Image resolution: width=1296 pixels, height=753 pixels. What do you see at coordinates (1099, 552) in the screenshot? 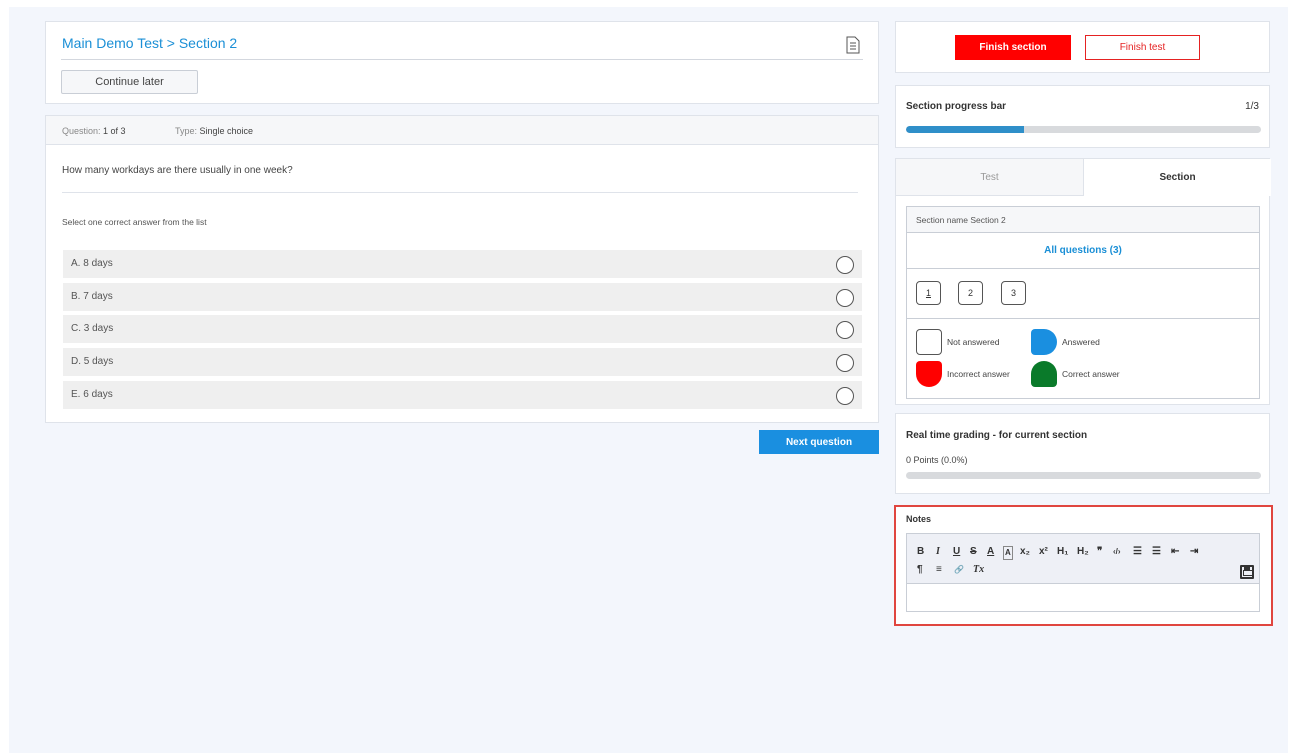
I see `blockquote-icon: ❞` at bounding box center [1099, 552].